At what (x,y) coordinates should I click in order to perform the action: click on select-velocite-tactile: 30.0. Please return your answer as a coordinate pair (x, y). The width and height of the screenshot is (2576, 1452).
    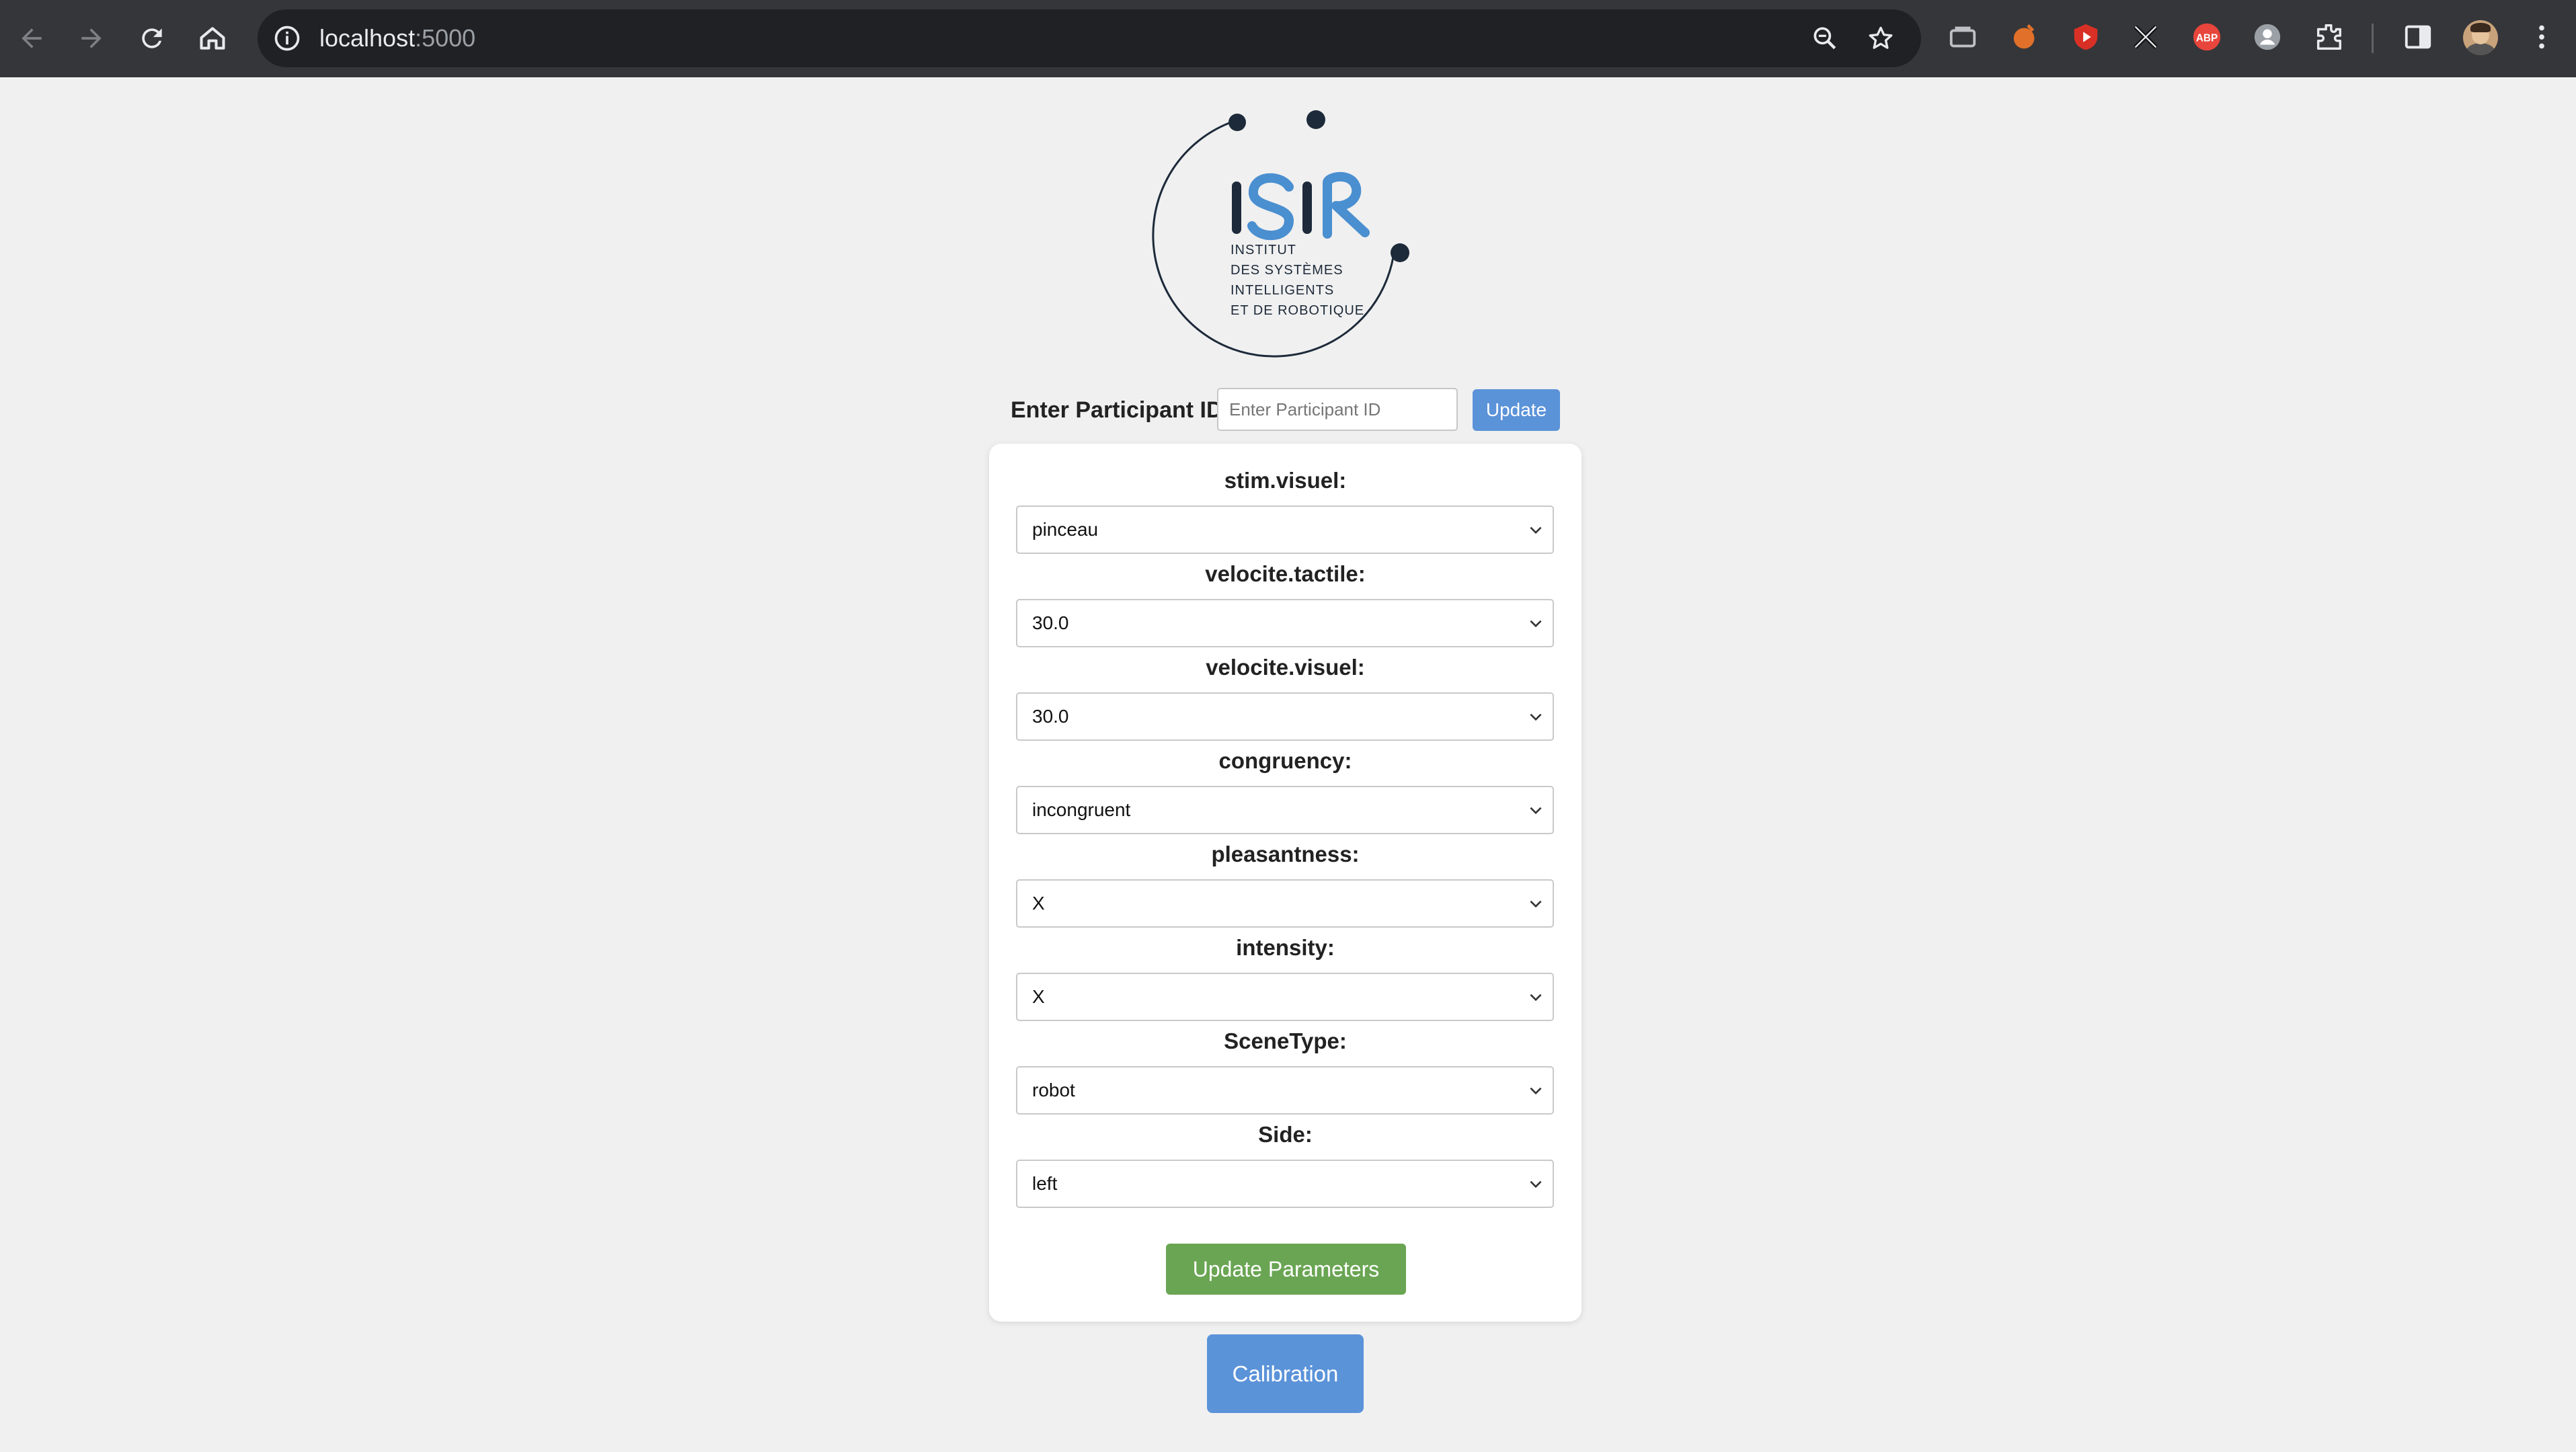
    Looking at the image, I should click on (1285, 623).